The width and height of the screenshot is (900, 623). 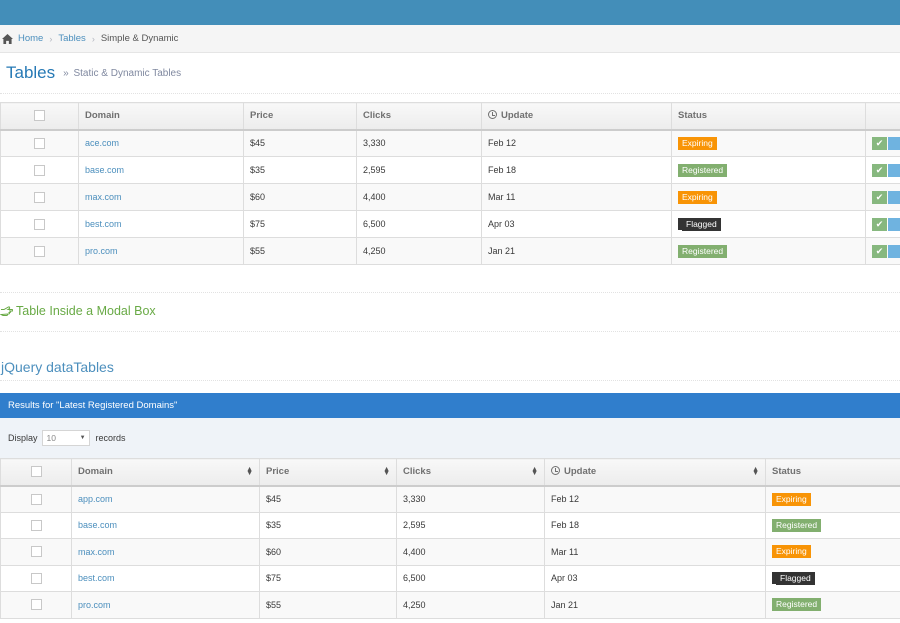 What do you see at coordinates (300, 116) in the screenshot?
I see `col-price: Price` at bounding box center [300, 116].